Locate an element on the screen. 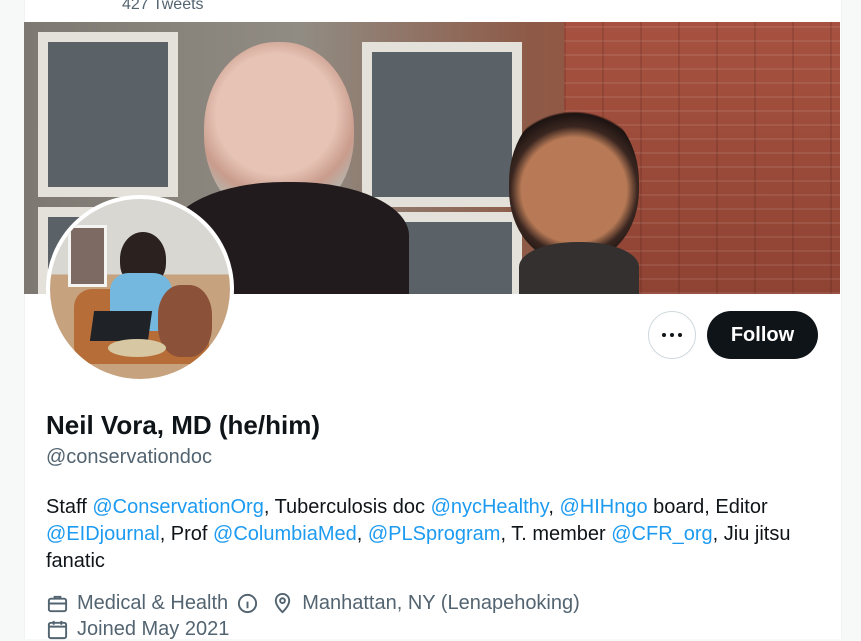 The image size is (861, 641). bio-mention-columbiamed: @ColumbiaMed is located at coordinates (285, 534).